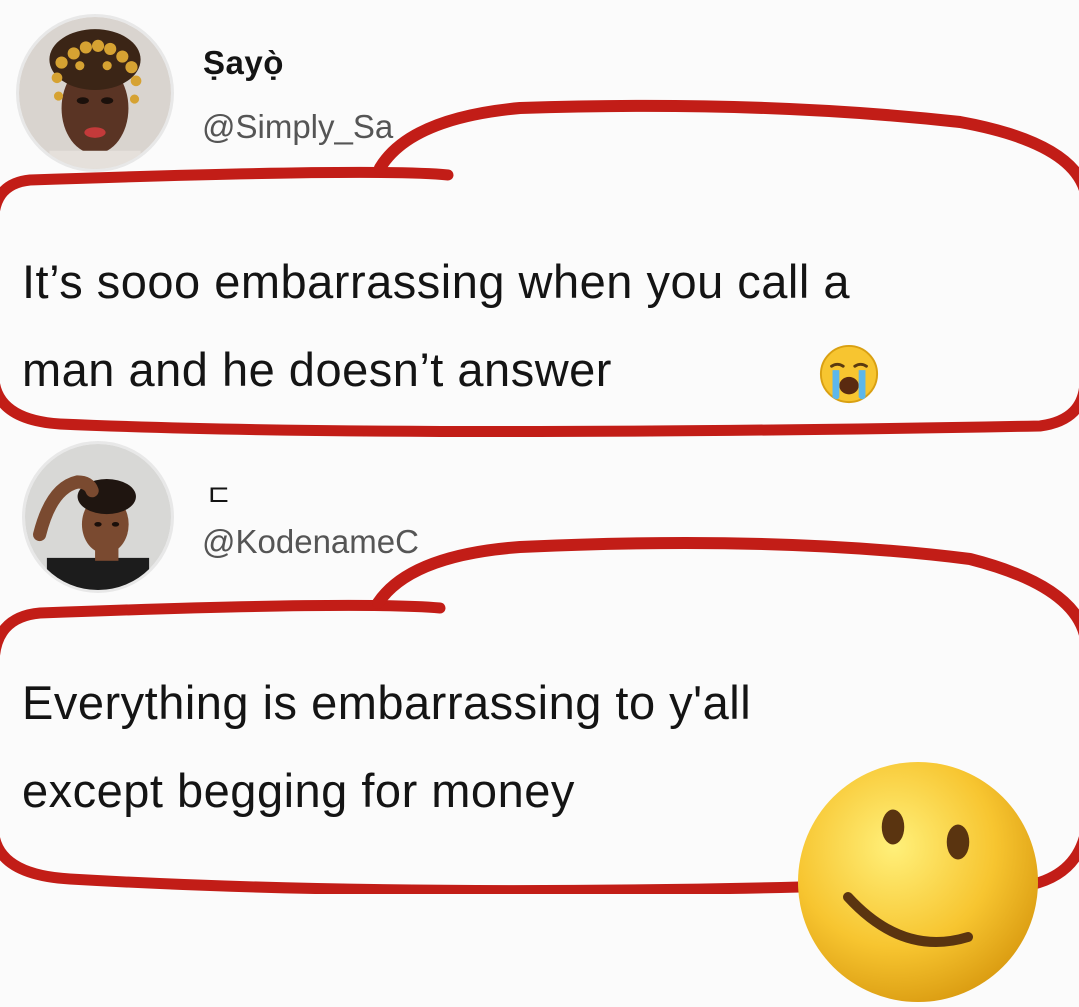  Describe the element at coordinates (219, 493) in the screenshot. I see `display-name: ㄷ` at that location.